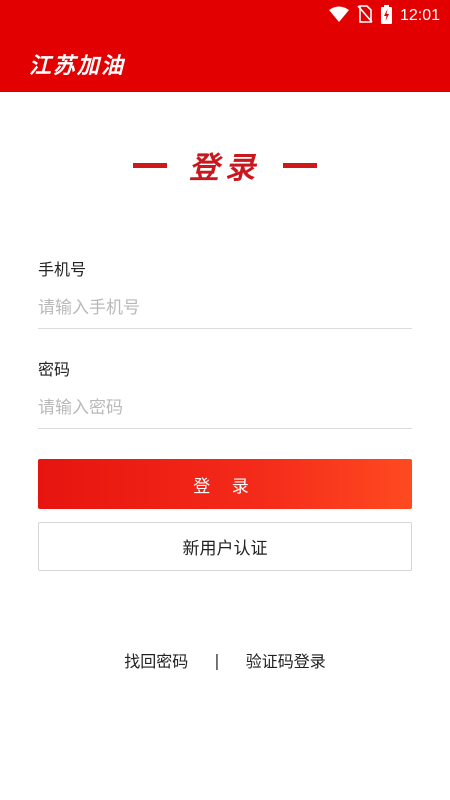 This screenshot has width=450, height=800. I want to click on no-sim-icon, so click(365, 16).